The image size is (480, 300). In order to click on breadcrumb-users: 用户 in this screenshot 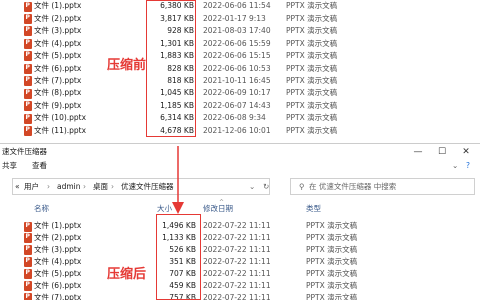, I will do `click(31, 187)`.